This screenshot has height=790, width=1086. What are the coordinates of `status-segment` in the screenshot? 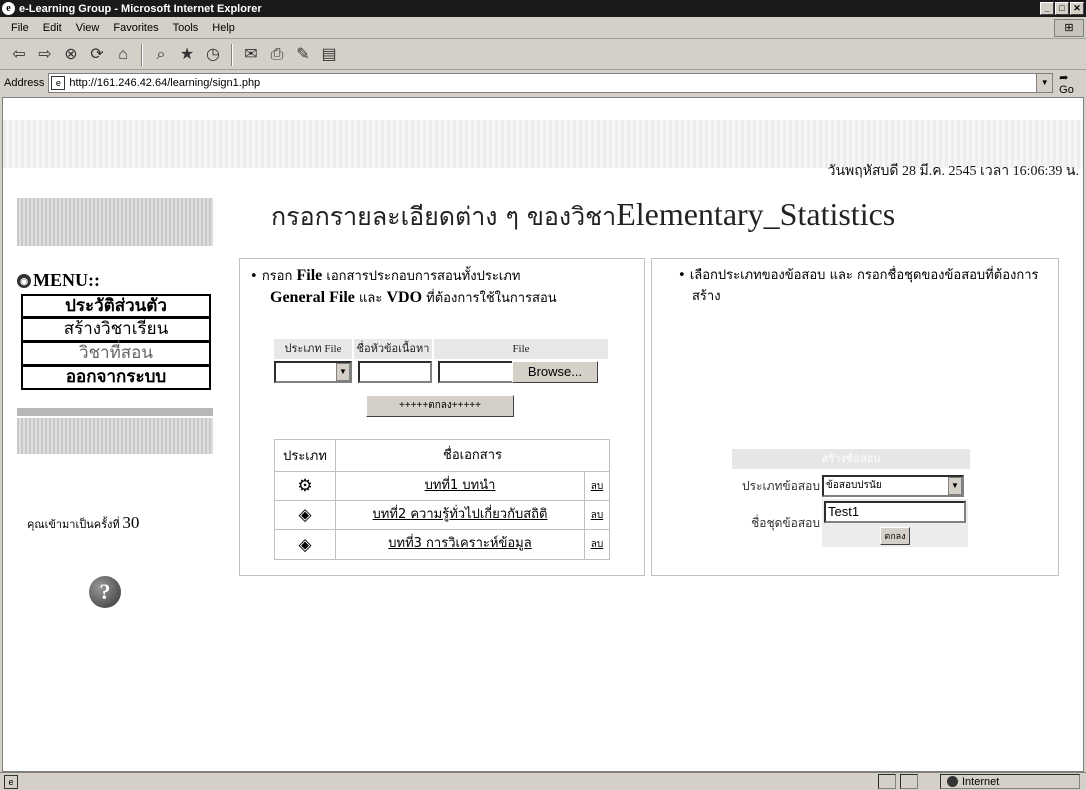 It's located at (909, 781).